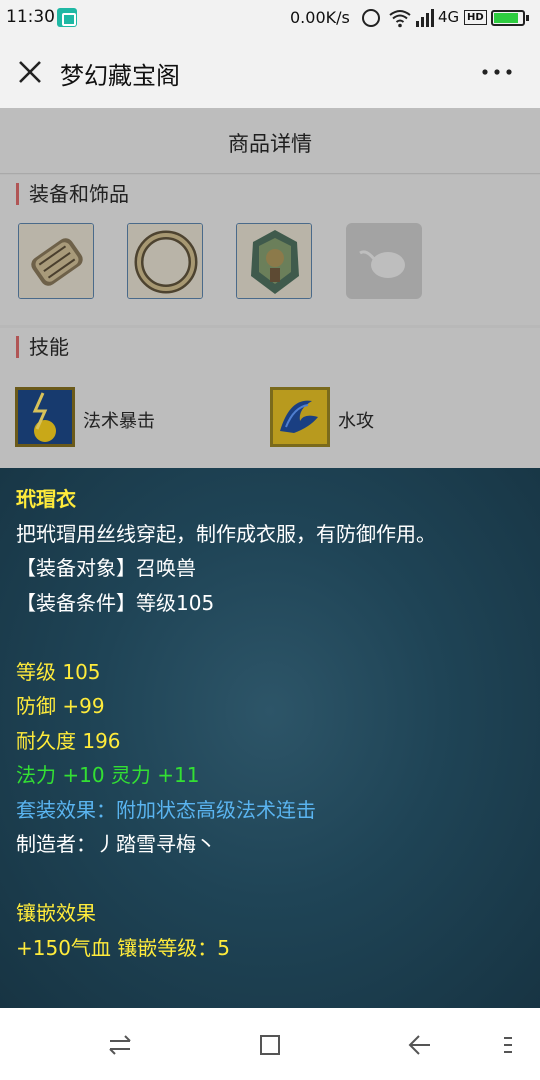 The height and width of the screenshot is (1080, 540). What do you see at coordinates (115, 602) in the screenshot?
I see `equip-requirement: 【装备条件】等级105` at bounding box center [115, 602].